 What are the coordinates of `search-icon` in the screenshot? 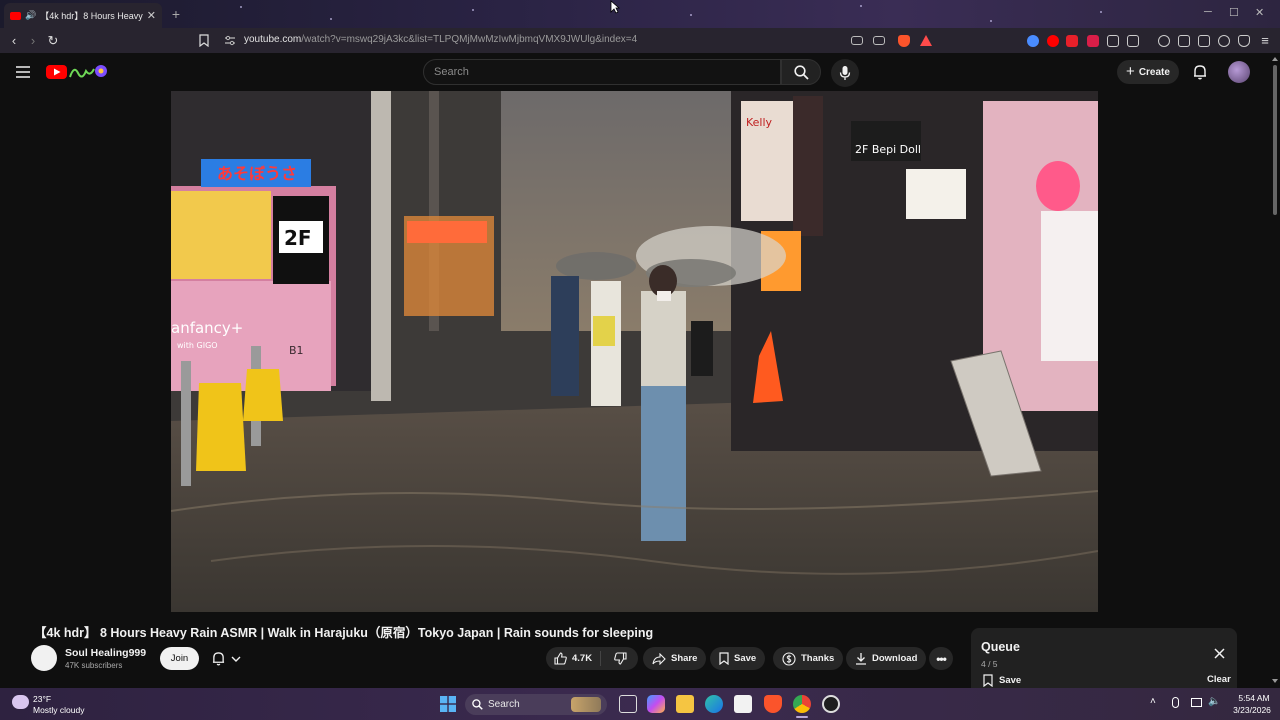 It's located at (801, 72).